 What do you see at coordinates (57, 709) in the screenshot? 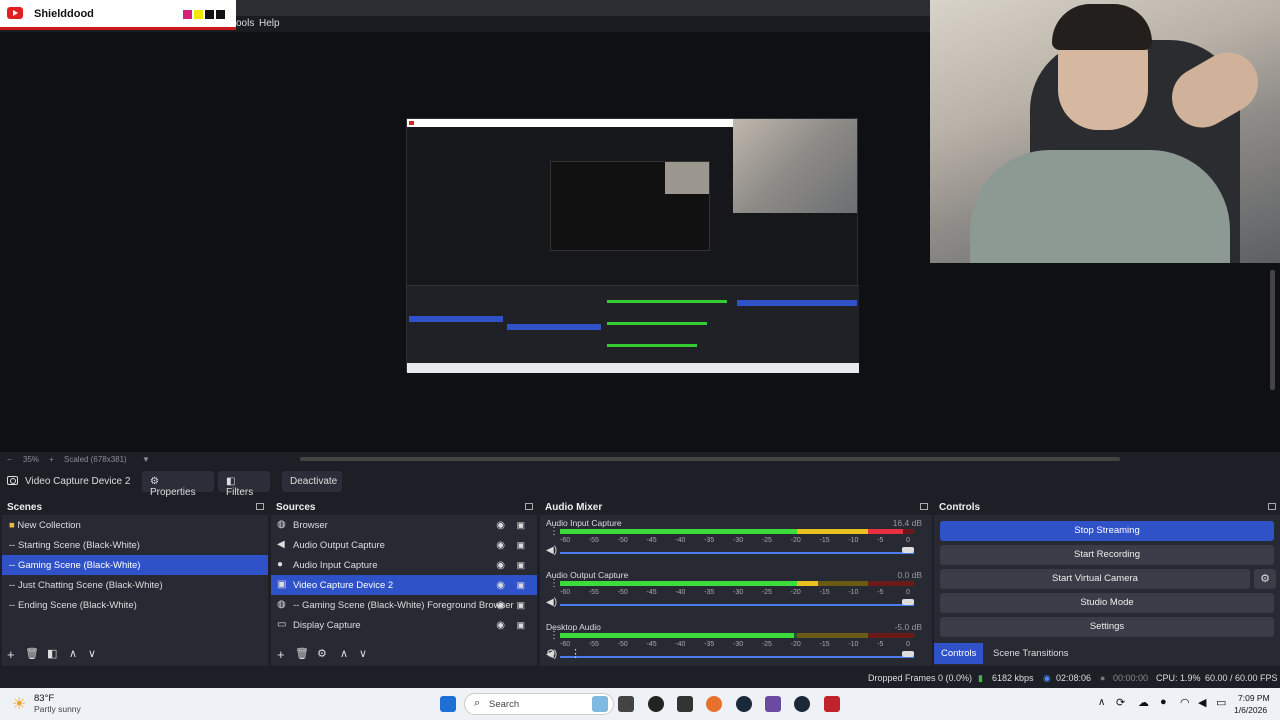
I see `weather-desc: Partly sunny` at bounding box center [57, 709].